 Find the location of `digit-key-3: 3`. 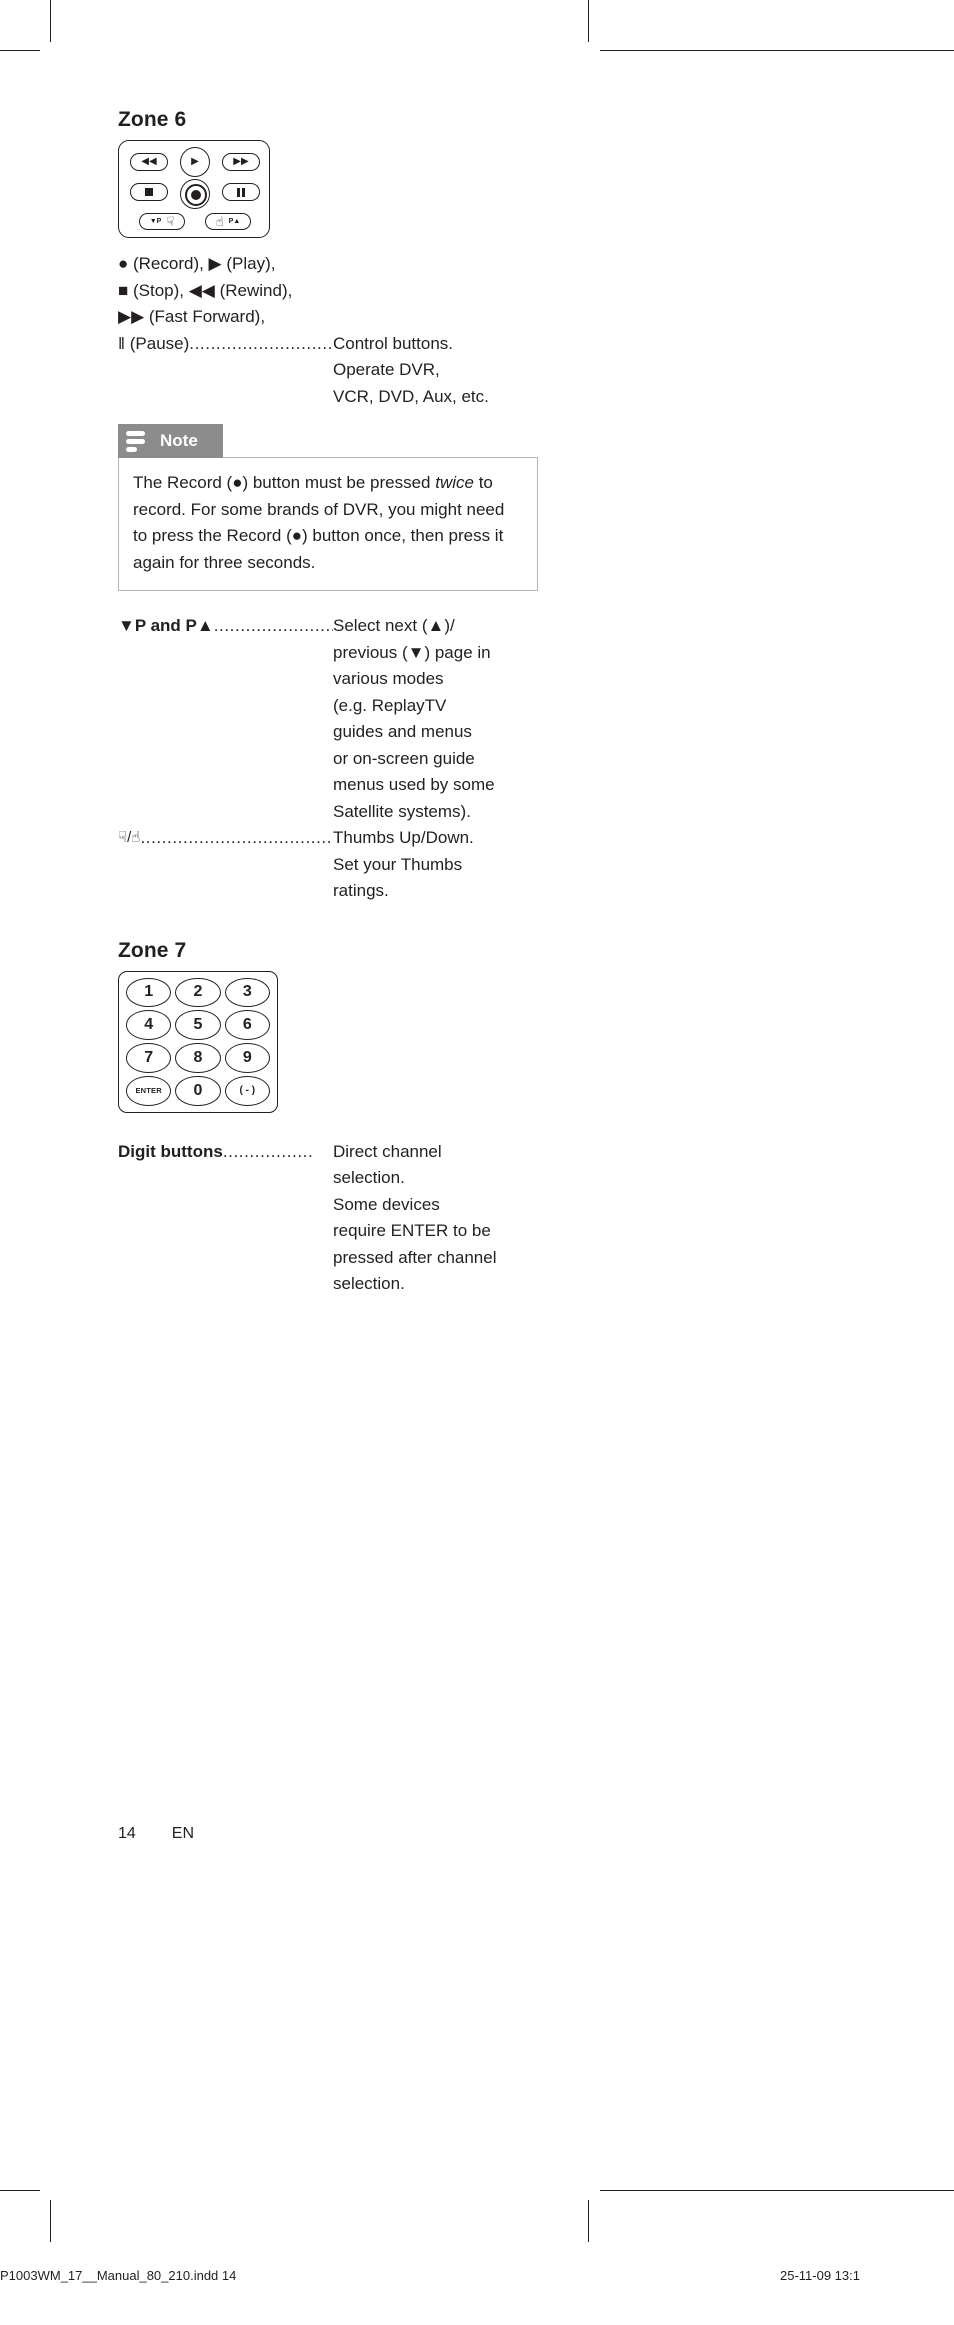

digit-key-3: 3 is located at coordinates (247, 992).